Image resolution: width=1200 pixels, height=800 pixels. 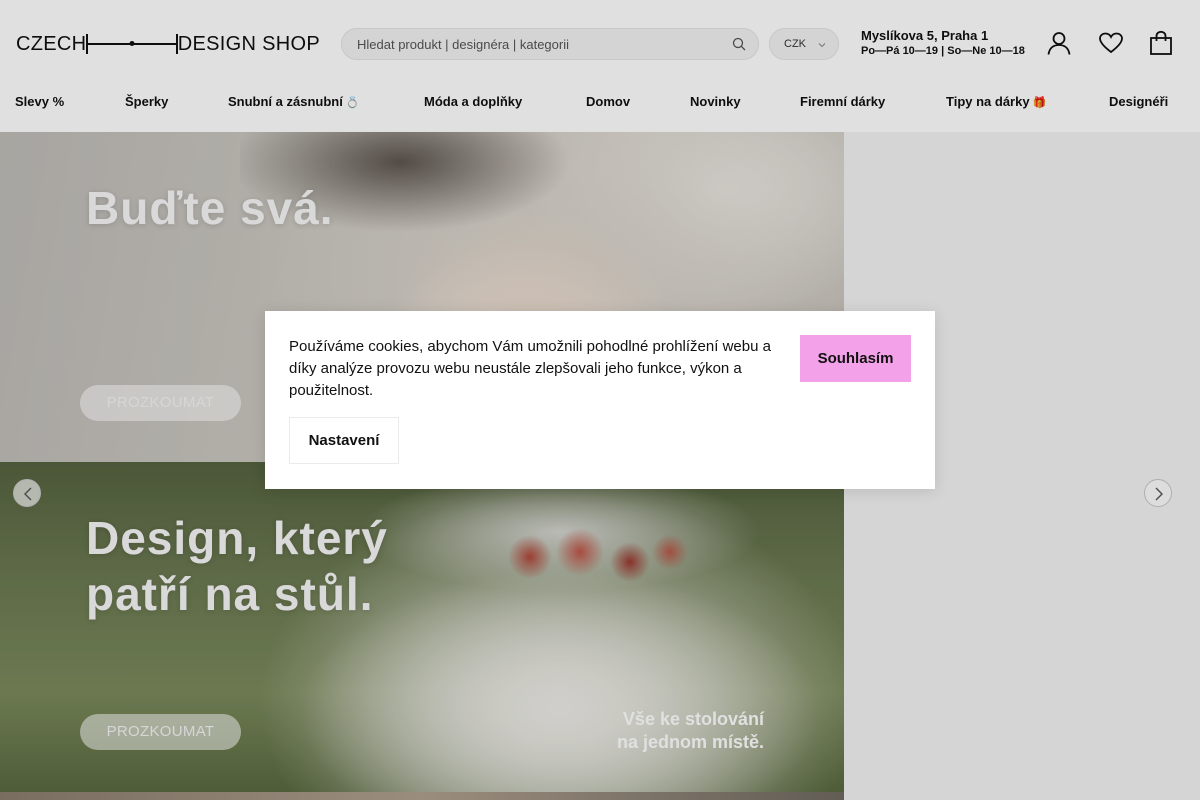 What do you see at coordinates (344, 440) in the screenshot?
I see `cookie-settings-button: Nastavení` at bounding box center [344, 440].